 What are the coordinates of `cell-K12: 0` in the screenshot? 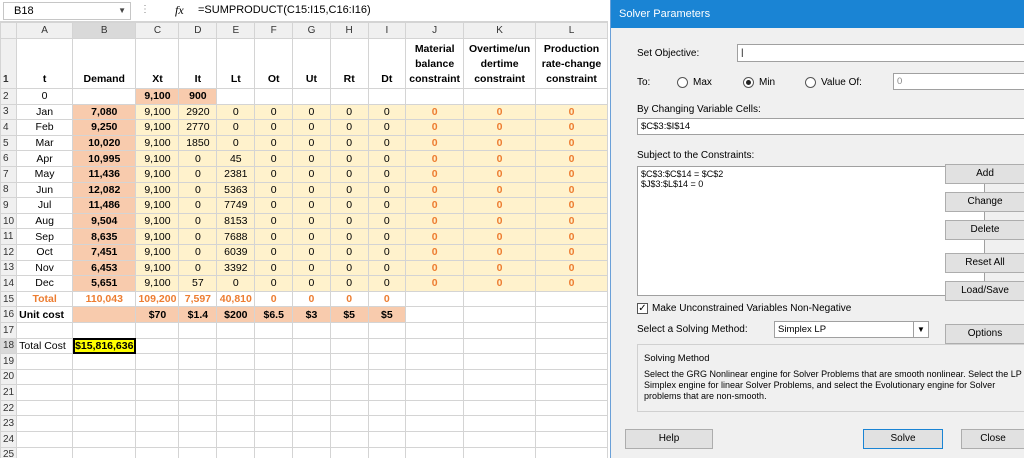 It's located at (500, 252).